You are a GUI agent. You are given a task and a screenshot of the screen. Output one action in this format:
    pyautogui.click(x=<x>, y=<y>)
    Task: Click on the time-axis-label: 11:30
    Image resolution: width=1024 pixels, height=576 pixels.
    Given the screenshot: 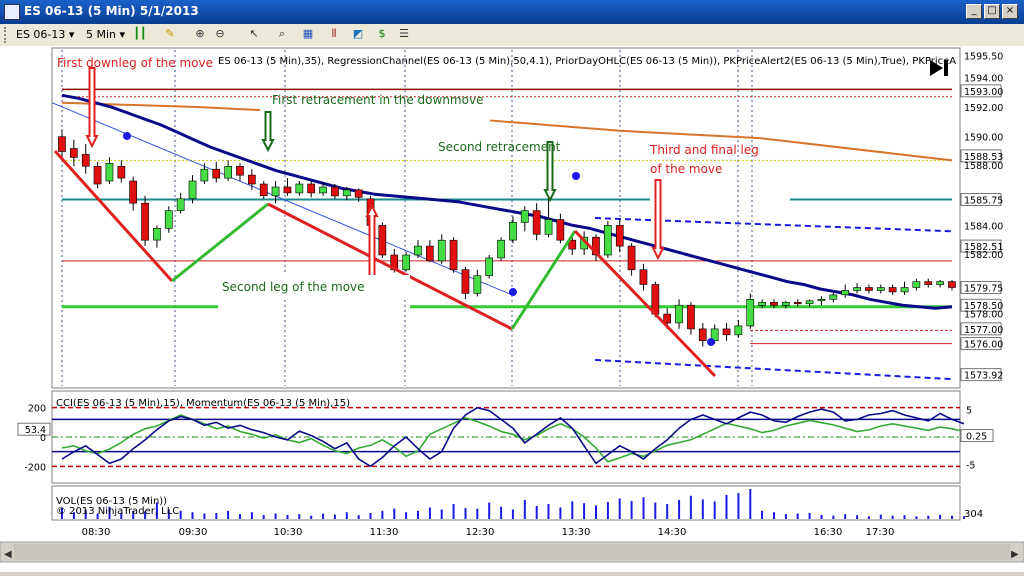 What is the action you would take?
    pyautogui.click(x=384, y=532)
    